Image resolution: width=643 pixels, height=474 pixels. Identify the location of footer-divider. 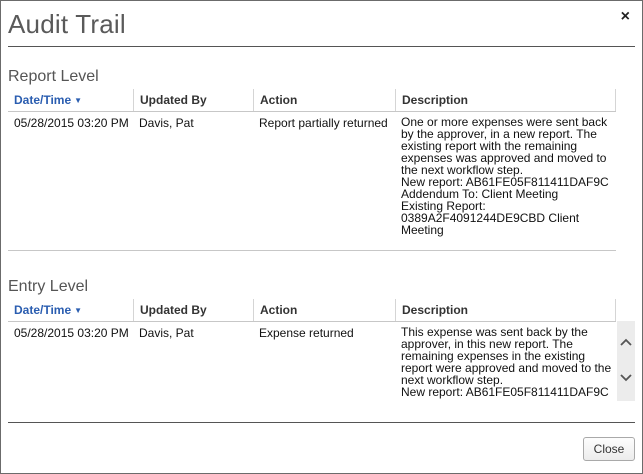
(321, 422).